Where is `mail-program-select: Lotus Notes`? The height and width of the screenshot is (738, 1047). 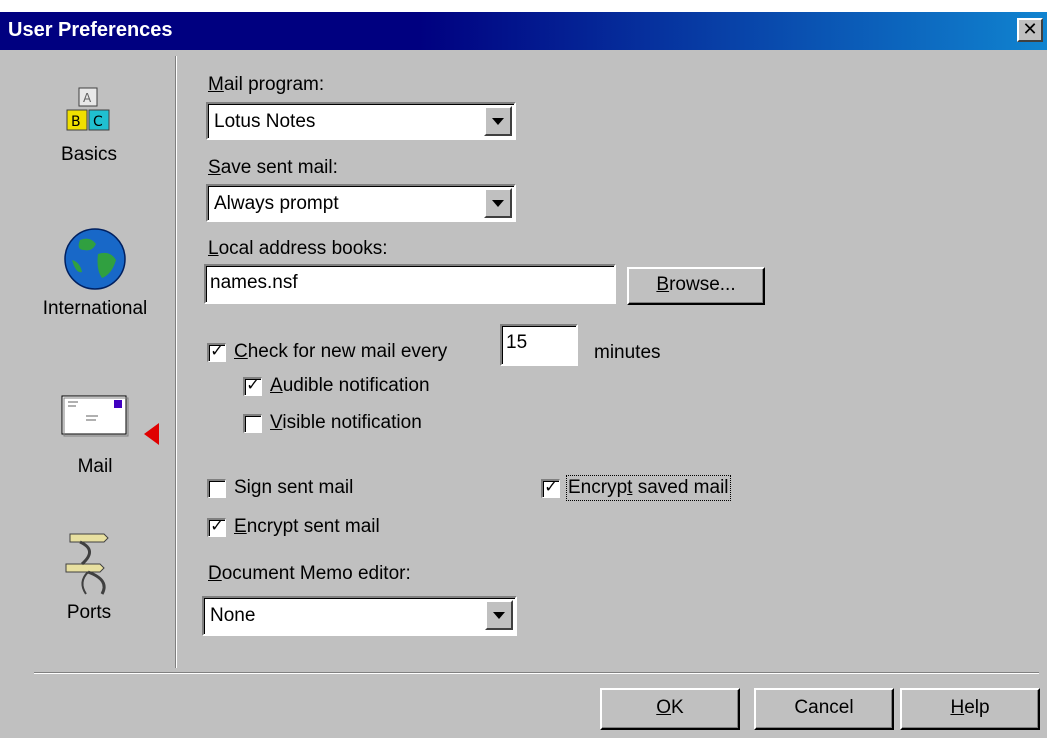
mail-program-select: Lotus Notes is located at coordinates (361, 121).